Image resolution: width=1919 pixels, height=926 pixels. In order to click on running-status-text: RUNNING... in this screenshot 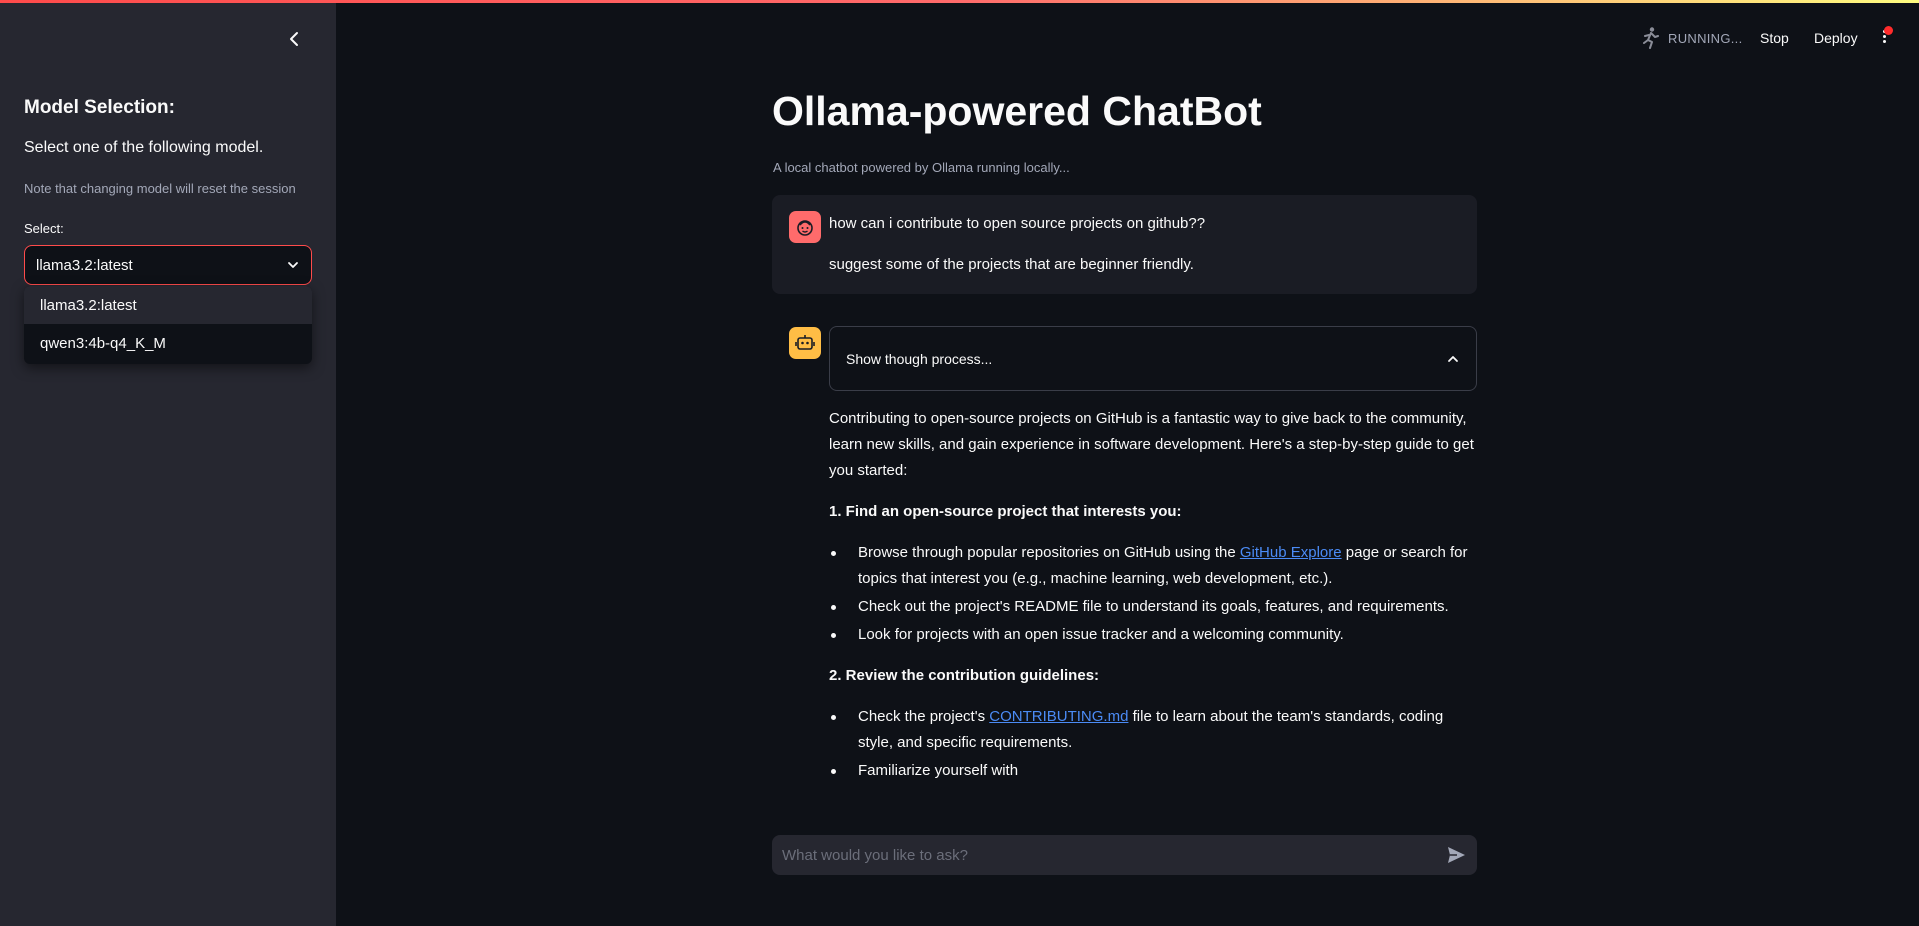, I will do `click(1705, 38)`.